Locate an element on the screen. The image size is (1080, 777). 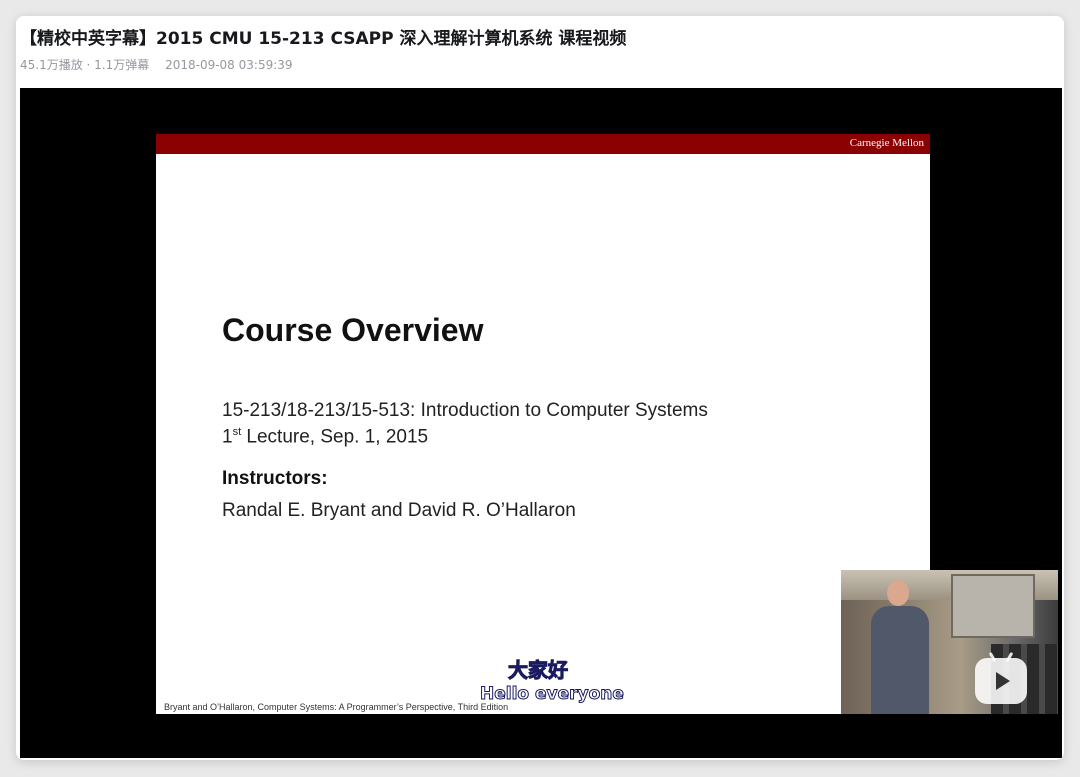
slide-header-bar: Carnegie Mellon is located at coordinates (543, 144).